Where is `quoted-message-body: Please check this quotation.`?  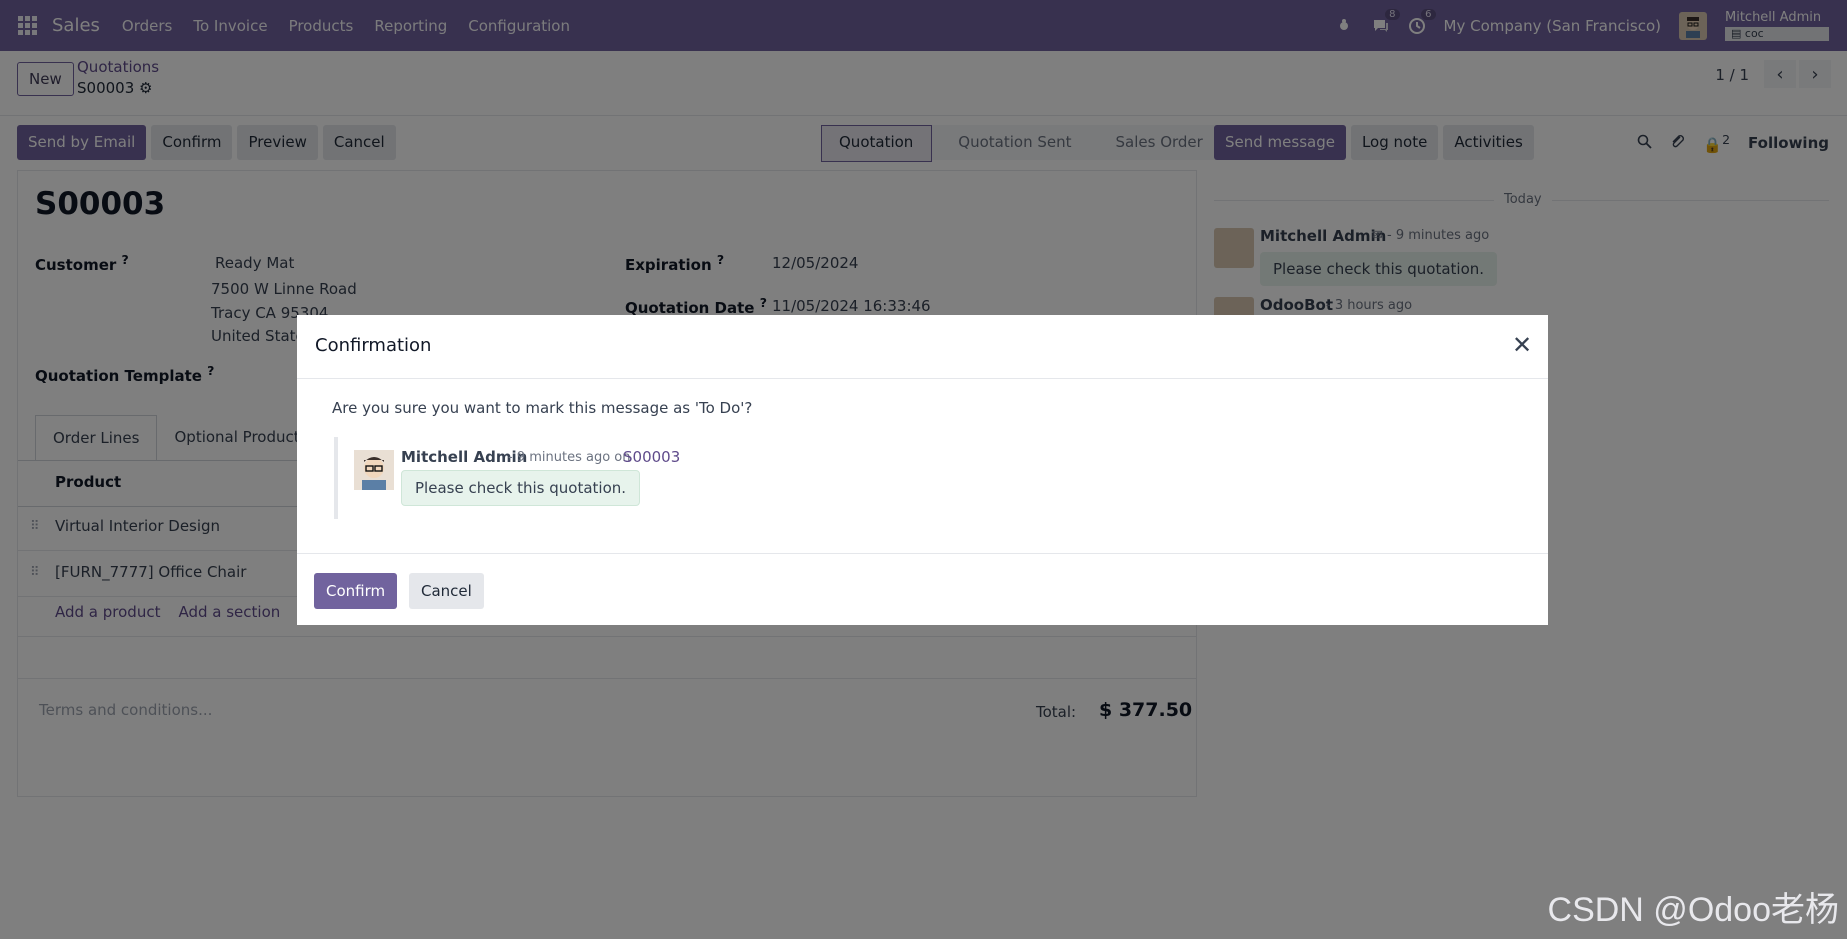 quoted-message-body: Please check this quotation. is located at coordinates (521, 488).